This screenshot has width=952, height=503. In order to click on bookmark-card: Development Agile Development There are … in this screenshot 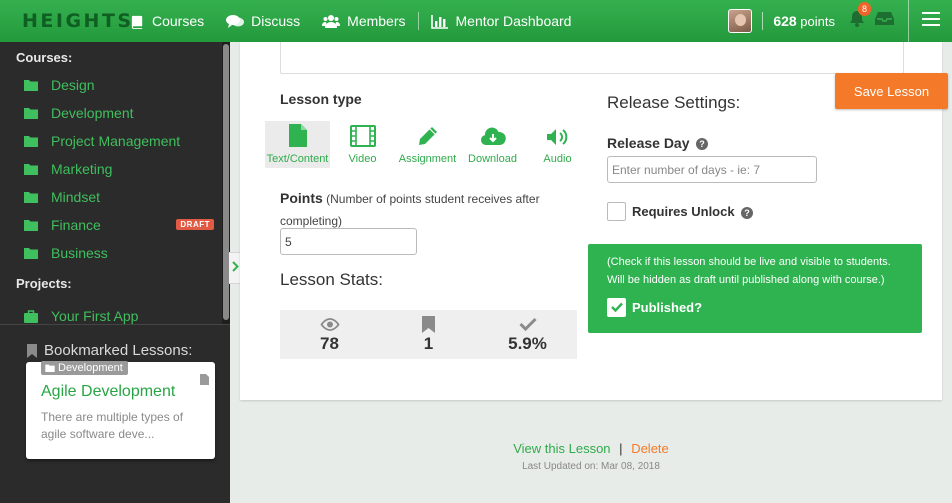, I will do `click(120, 410)`.